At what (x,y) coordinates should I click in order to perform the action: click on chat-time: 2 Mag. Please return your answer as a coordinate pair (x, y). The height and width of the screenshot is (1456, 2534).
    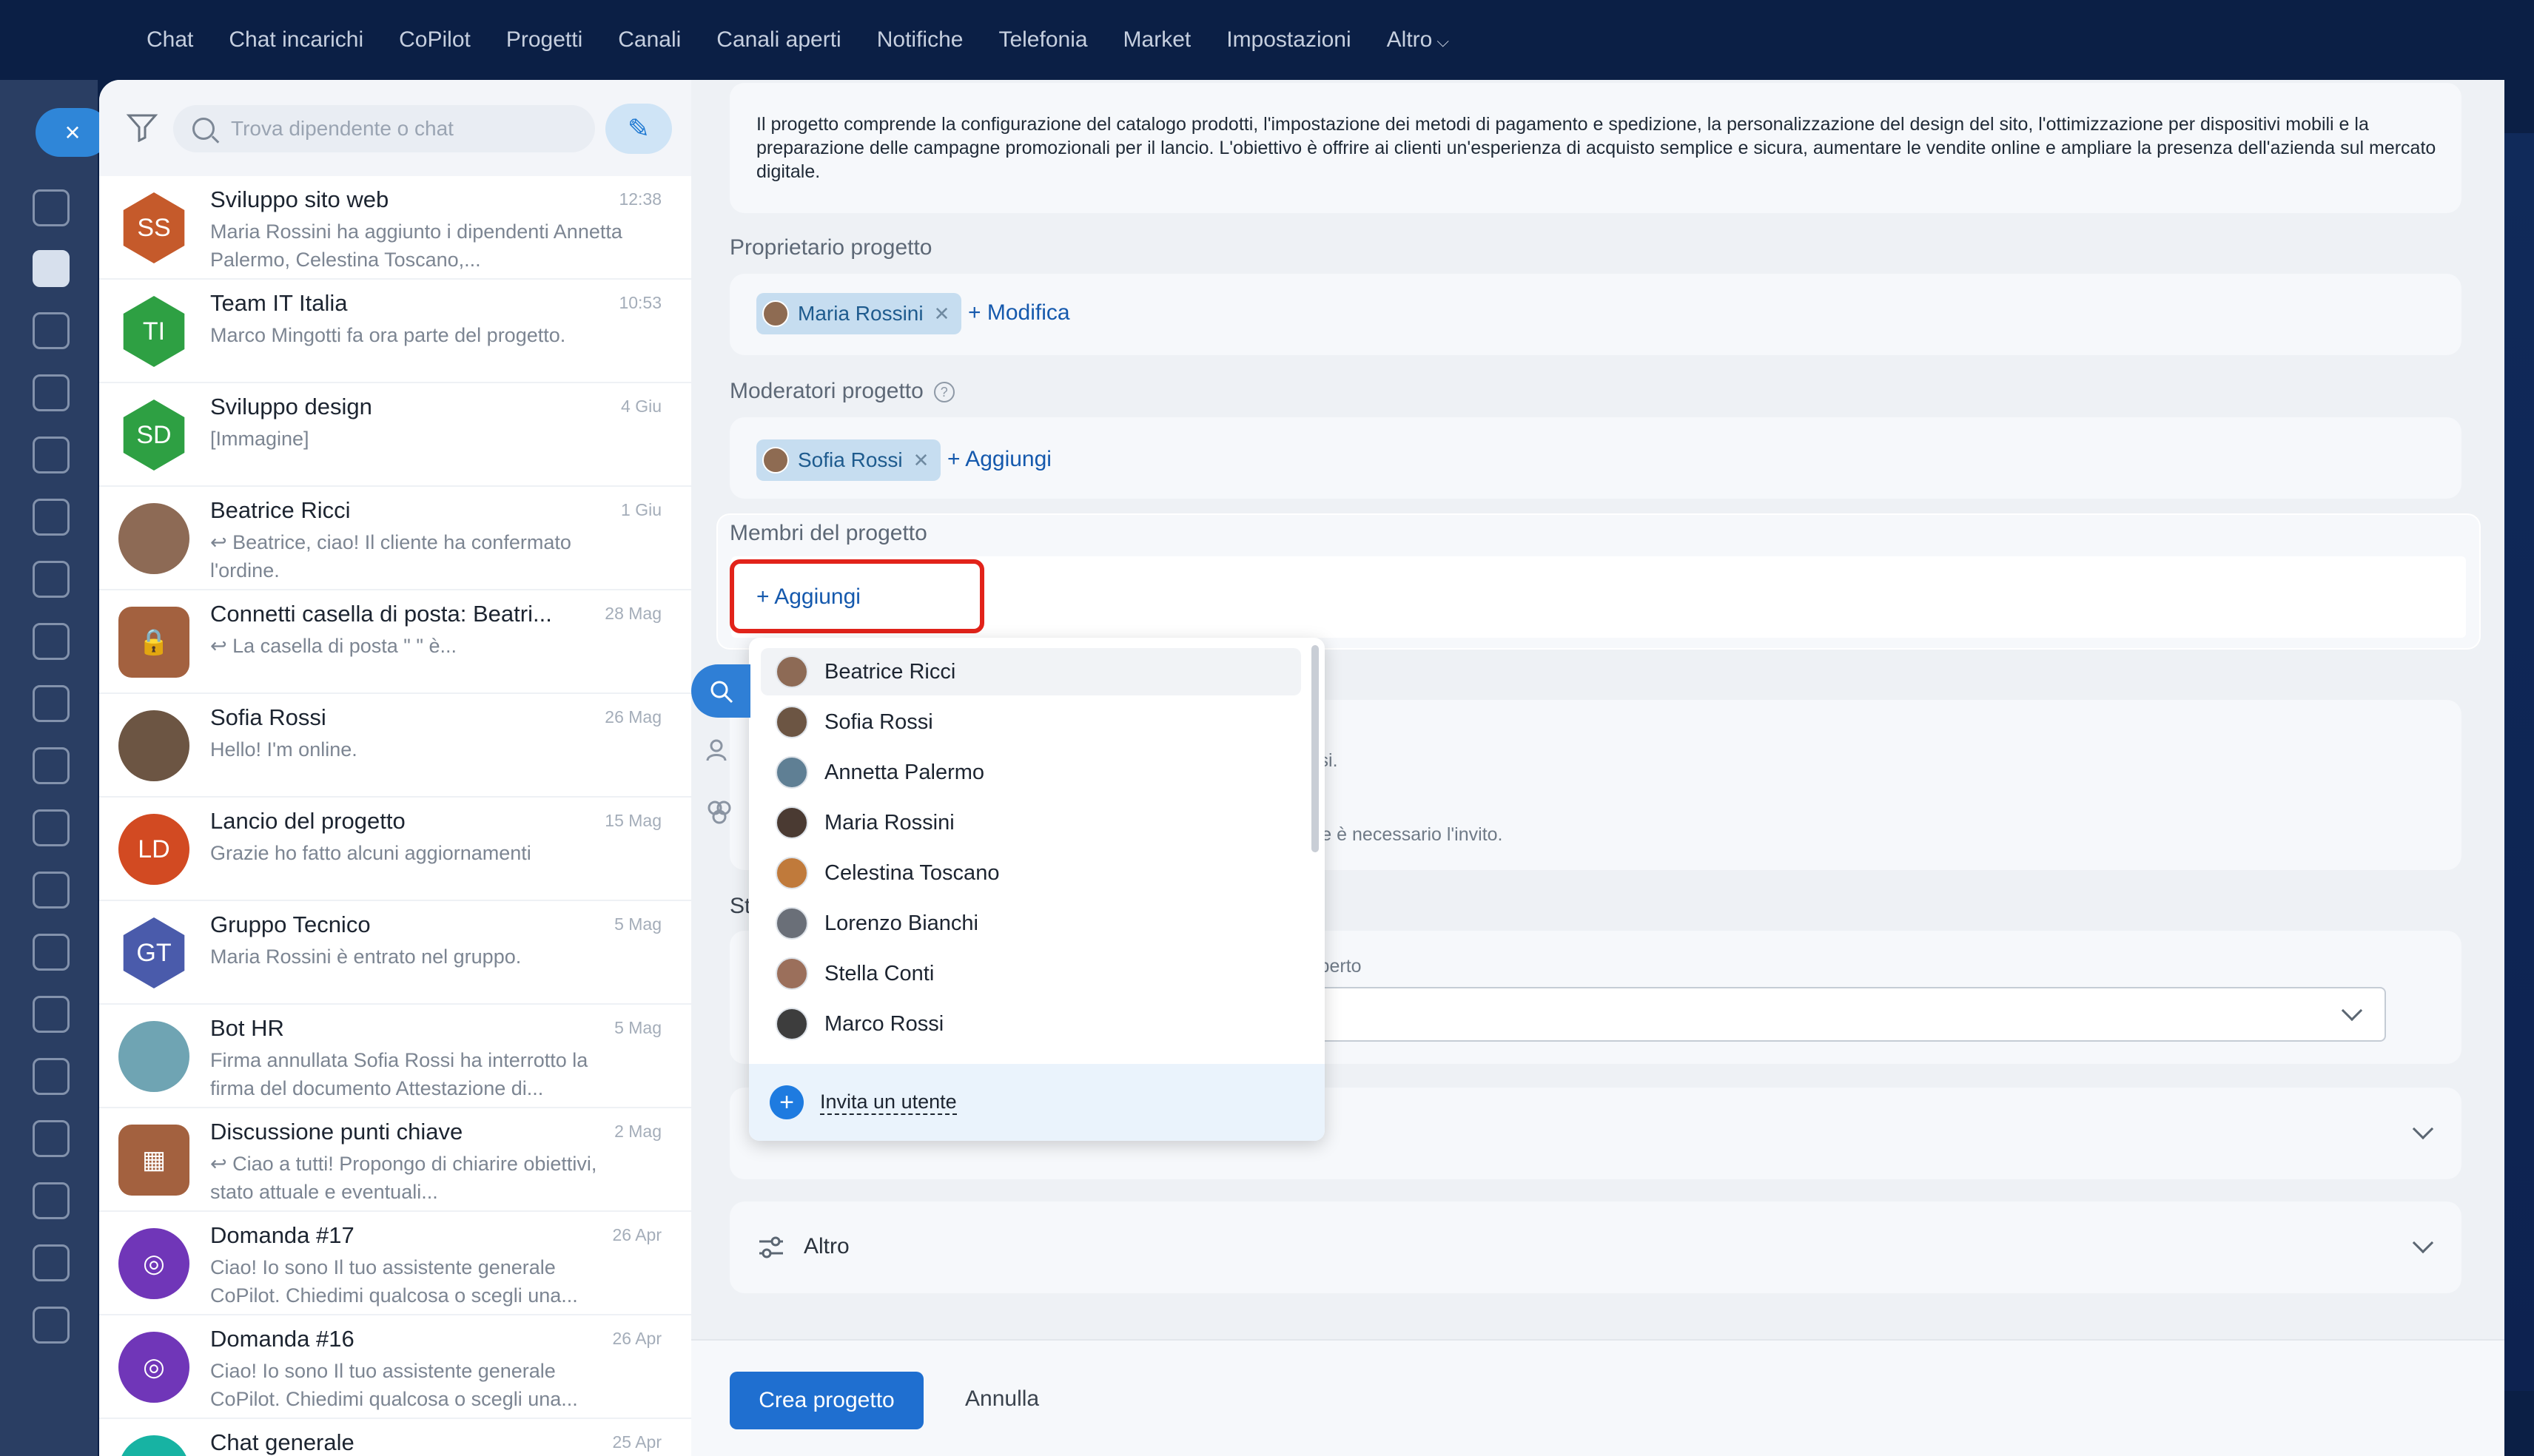
    Looking at the image, I should click on (638, 1131).